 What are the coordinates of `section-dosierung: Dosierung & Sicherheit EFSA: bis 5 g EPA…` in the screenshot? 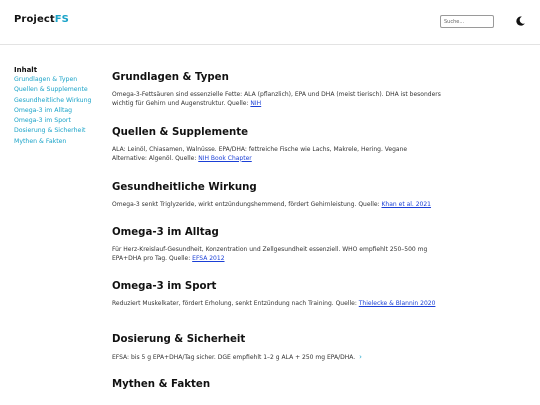 It's located at (317, 348).